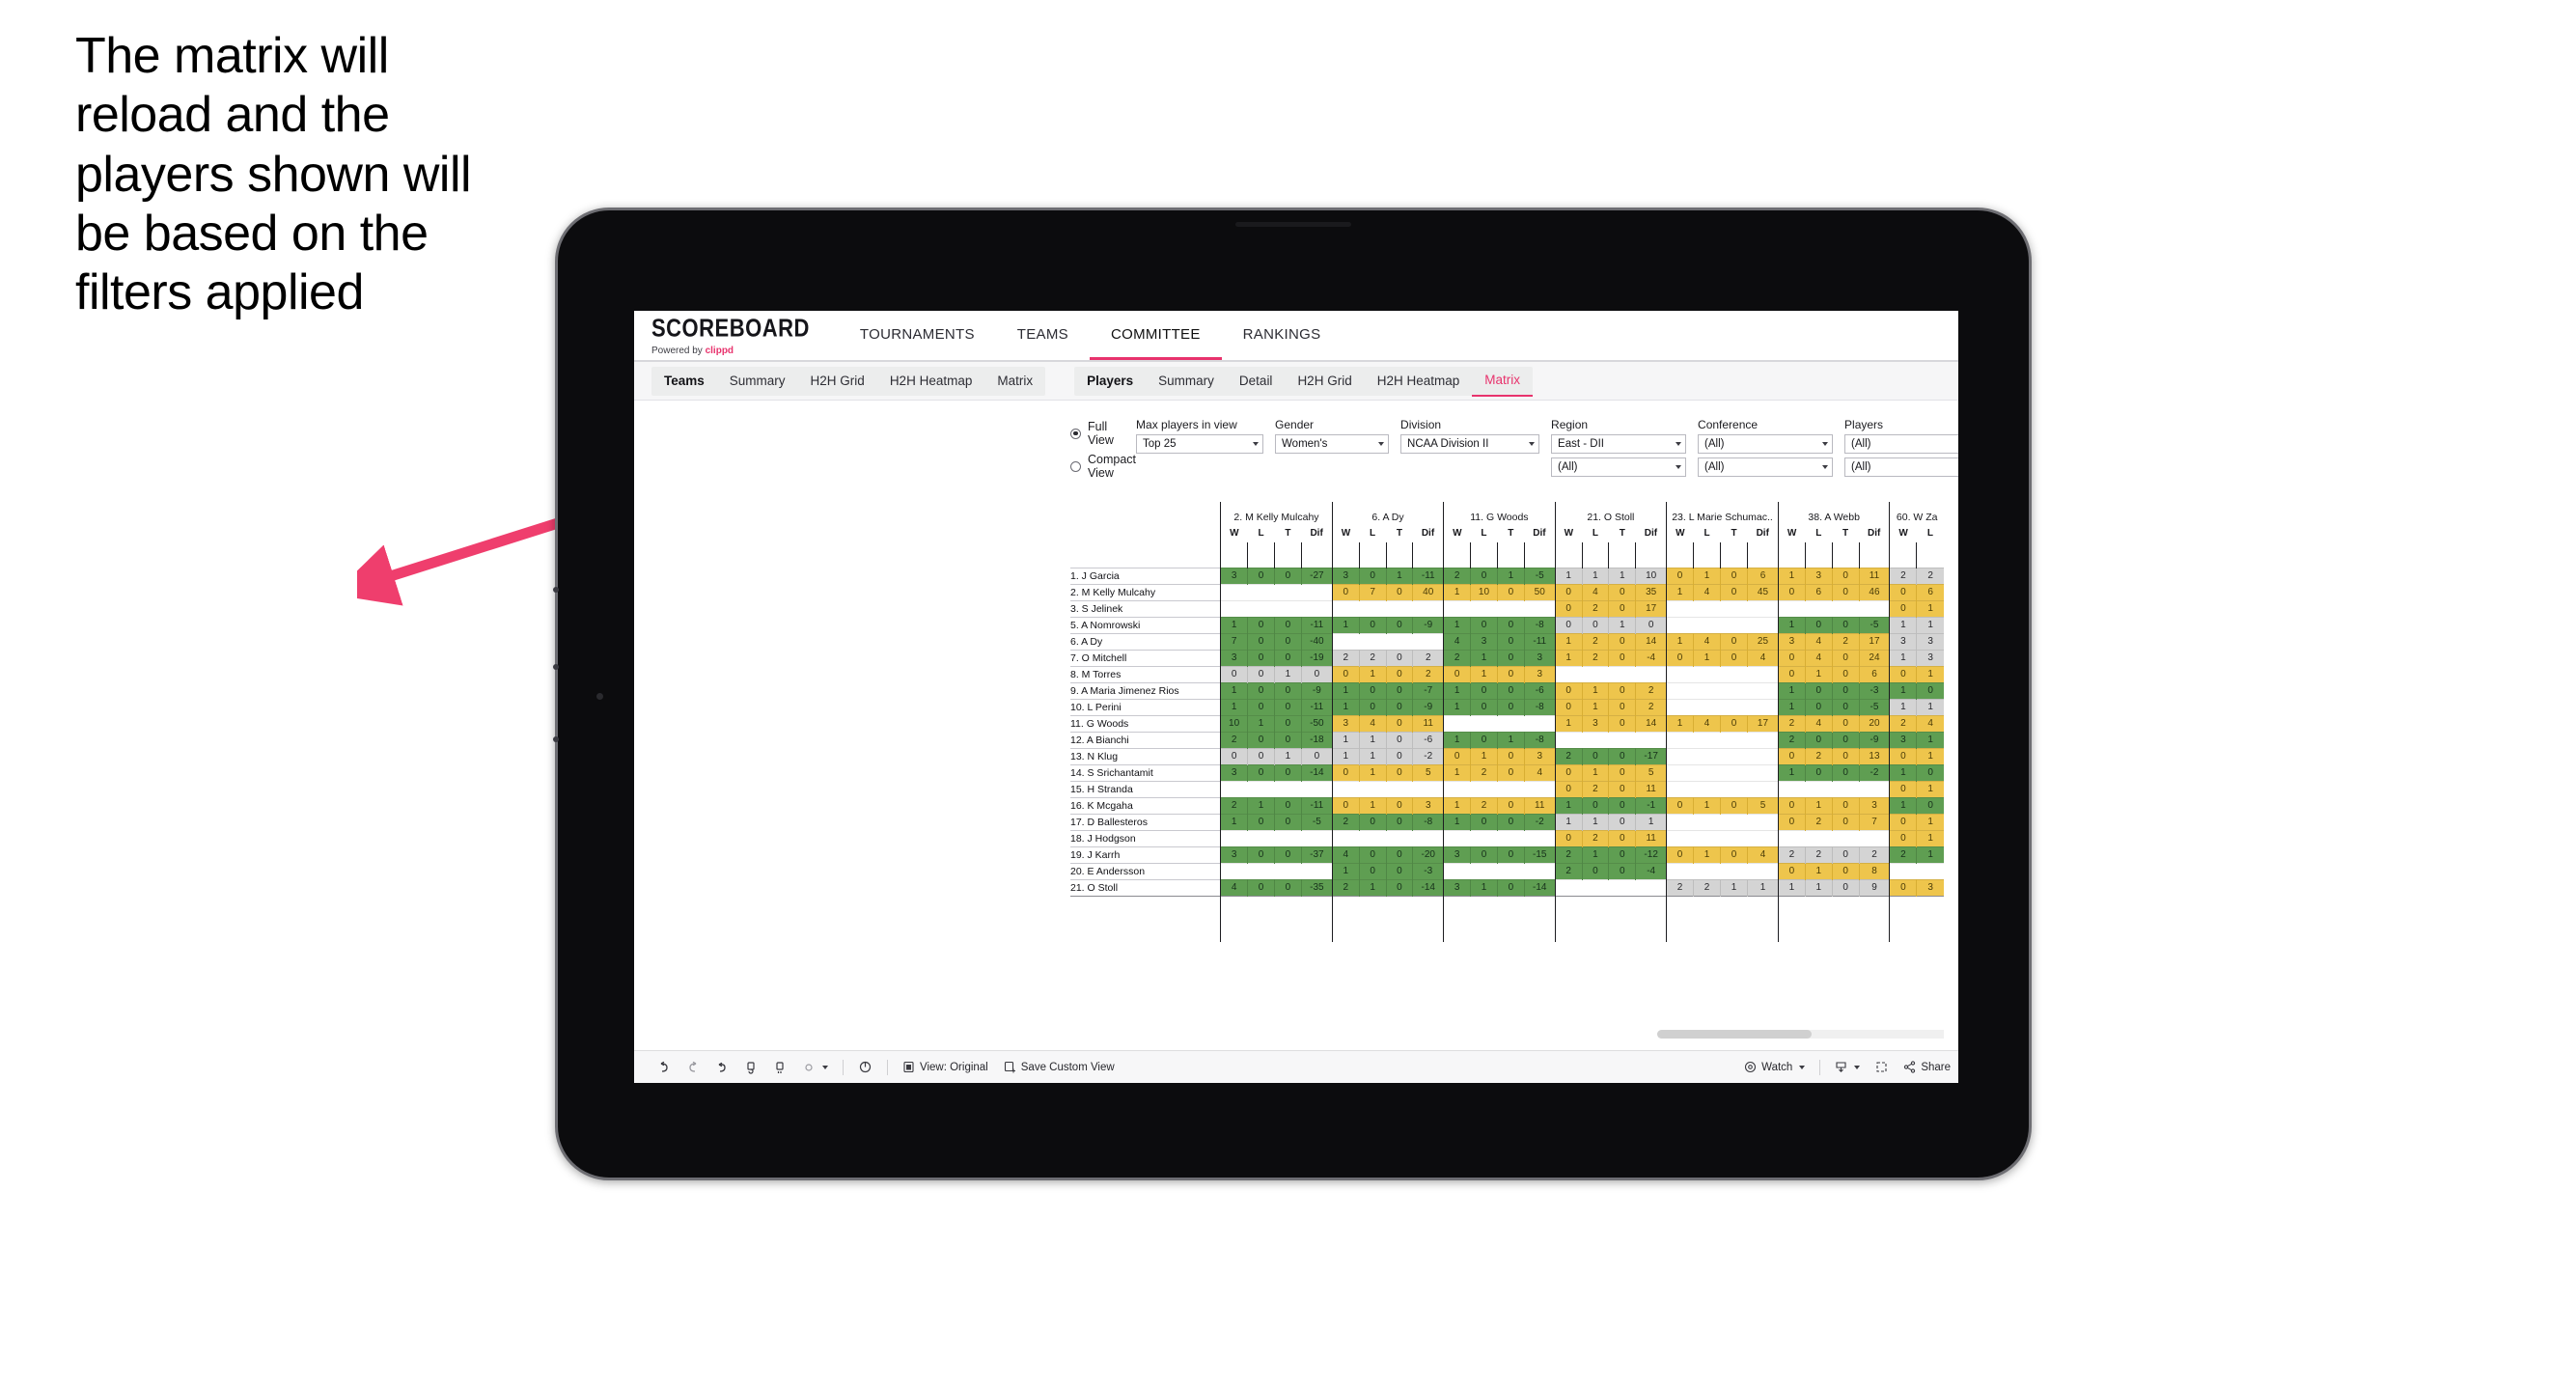  I want to click on matrix-cell: -5, so click(1540, 575).